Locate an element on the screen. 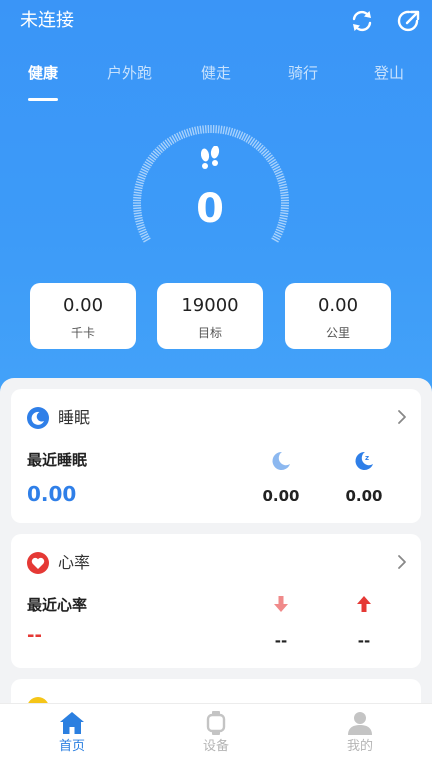 The height and width of the screenshot is (768, 432). goal-value: 19000 is located at coordinates (210, 305).